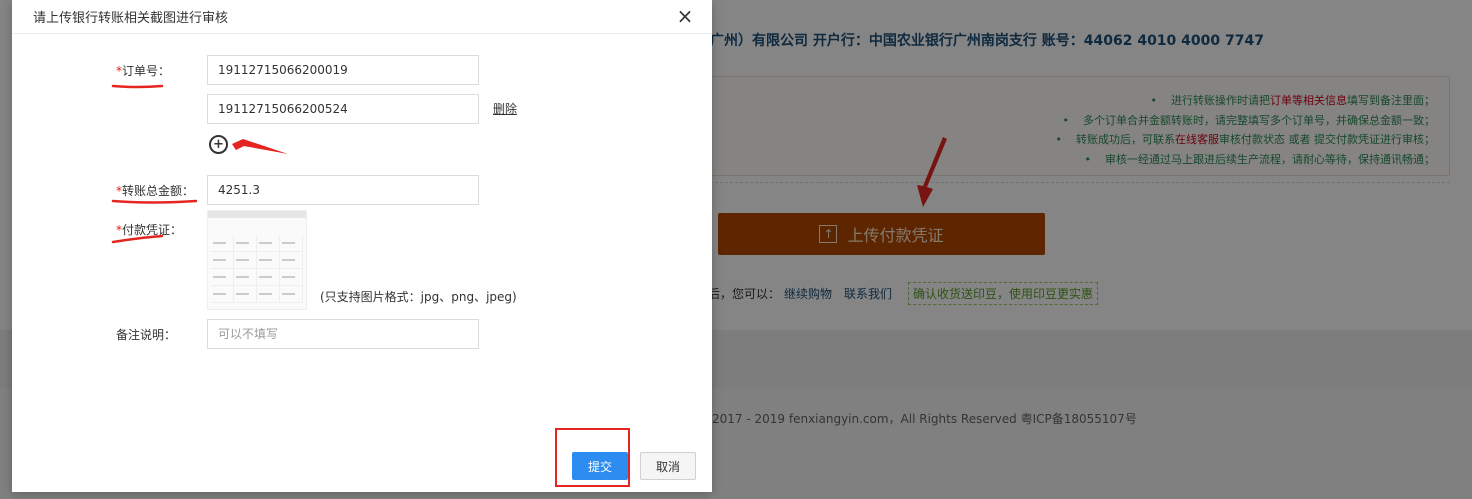 This screenshot has width=1472, height=499. What do you see at coordinates (131, 18) in the screenshot?
I see `dialog-title: 请上传银行转账相关截图进行审核` at bounding box center [131, 18].